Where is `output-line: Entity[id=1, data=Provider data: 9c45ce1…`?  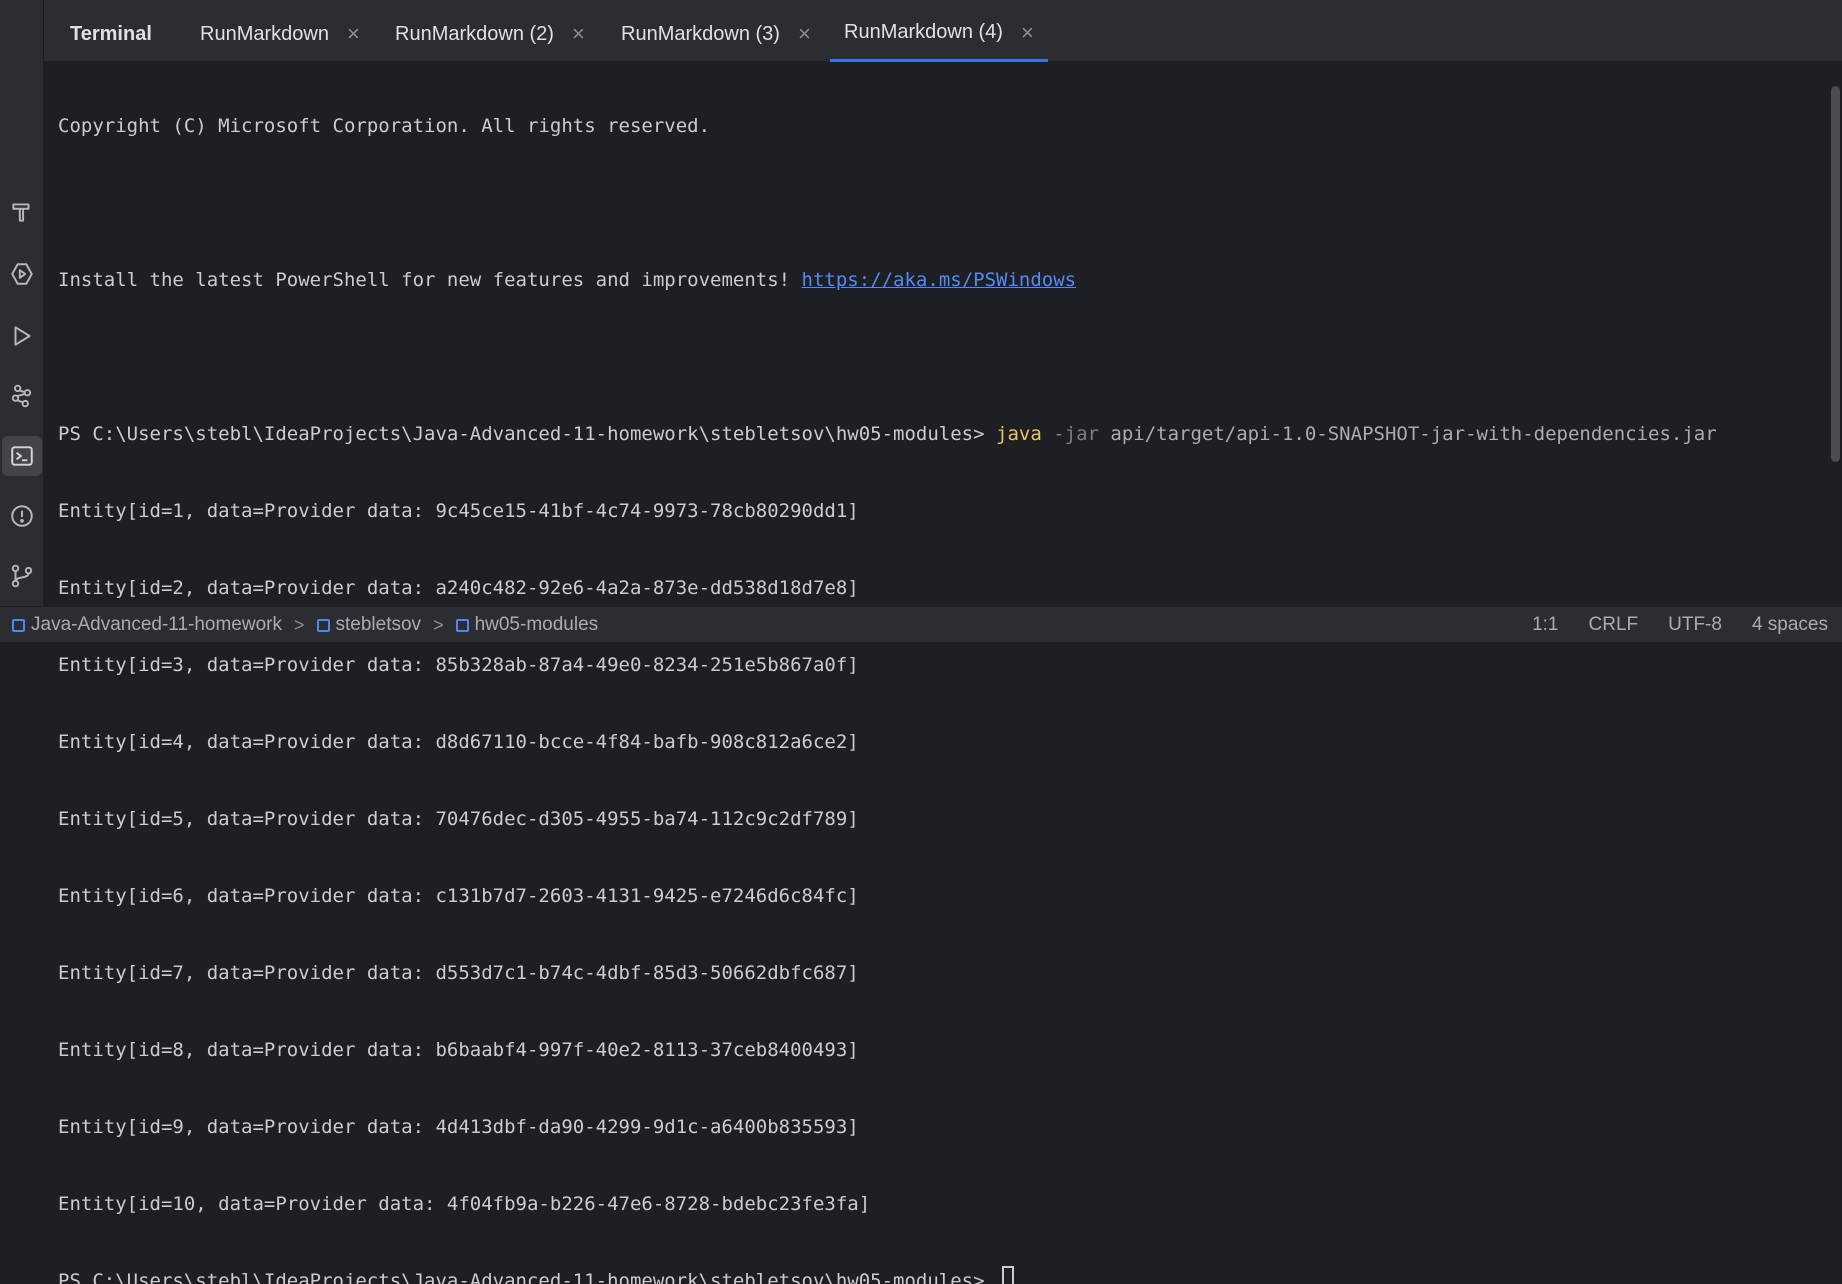
output-line: Entity[id=1, data=Provider data: 9c45ce1… is located at coordinates (940, 511).